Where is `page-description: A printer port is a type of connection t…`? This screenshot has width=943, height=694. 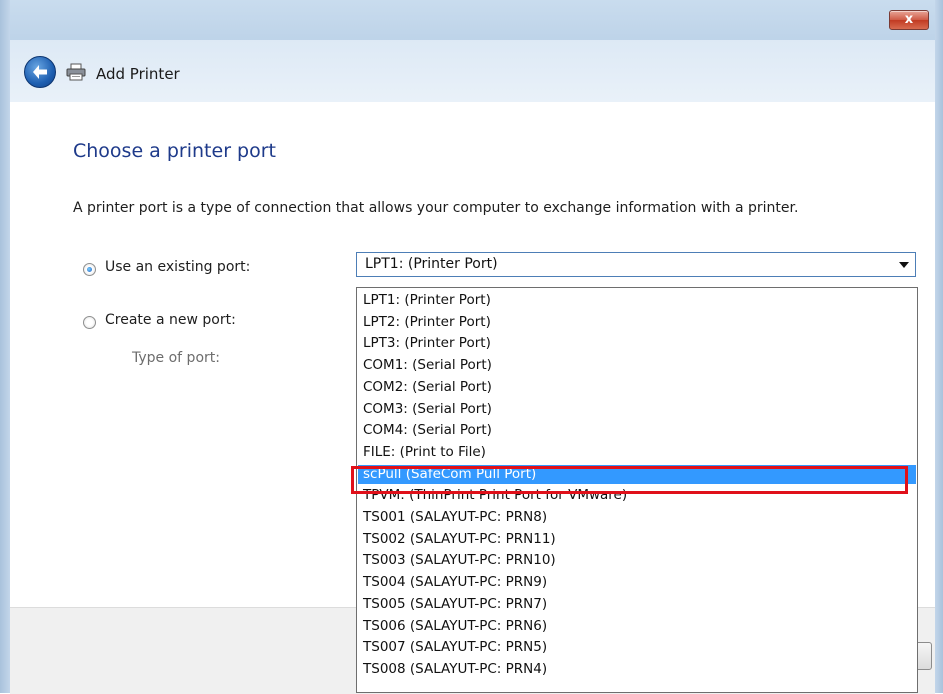
page-description: A printer port is a type of connection t… is located at coordinates (436, 208).